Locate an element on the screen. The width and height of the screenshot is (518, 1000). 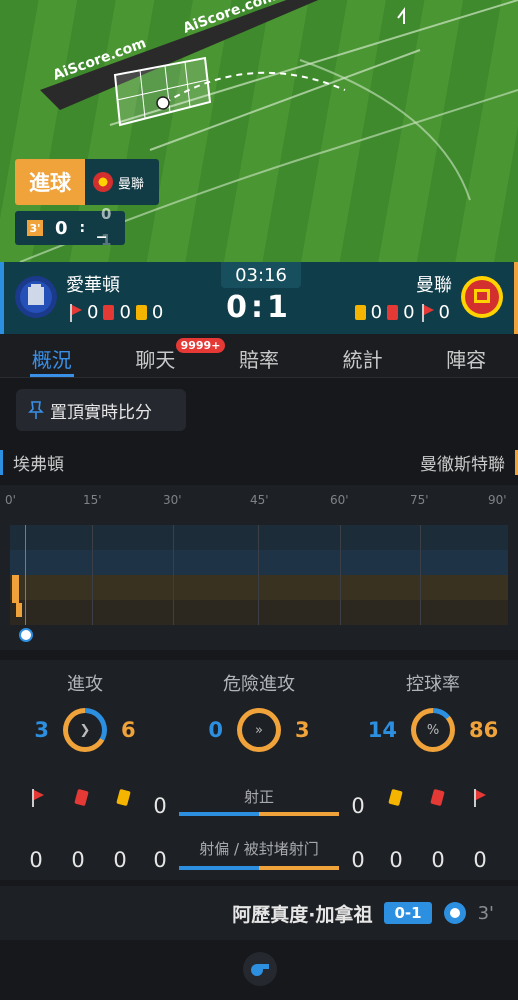
away-shots-on: 0 is located at coordinates (358, 806).